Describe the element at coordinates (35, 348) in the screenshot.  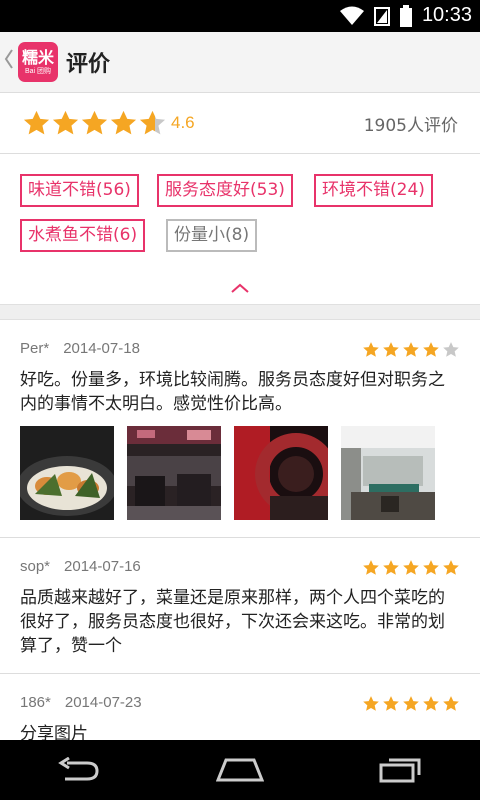
I see `review-user: Per*` at that location.